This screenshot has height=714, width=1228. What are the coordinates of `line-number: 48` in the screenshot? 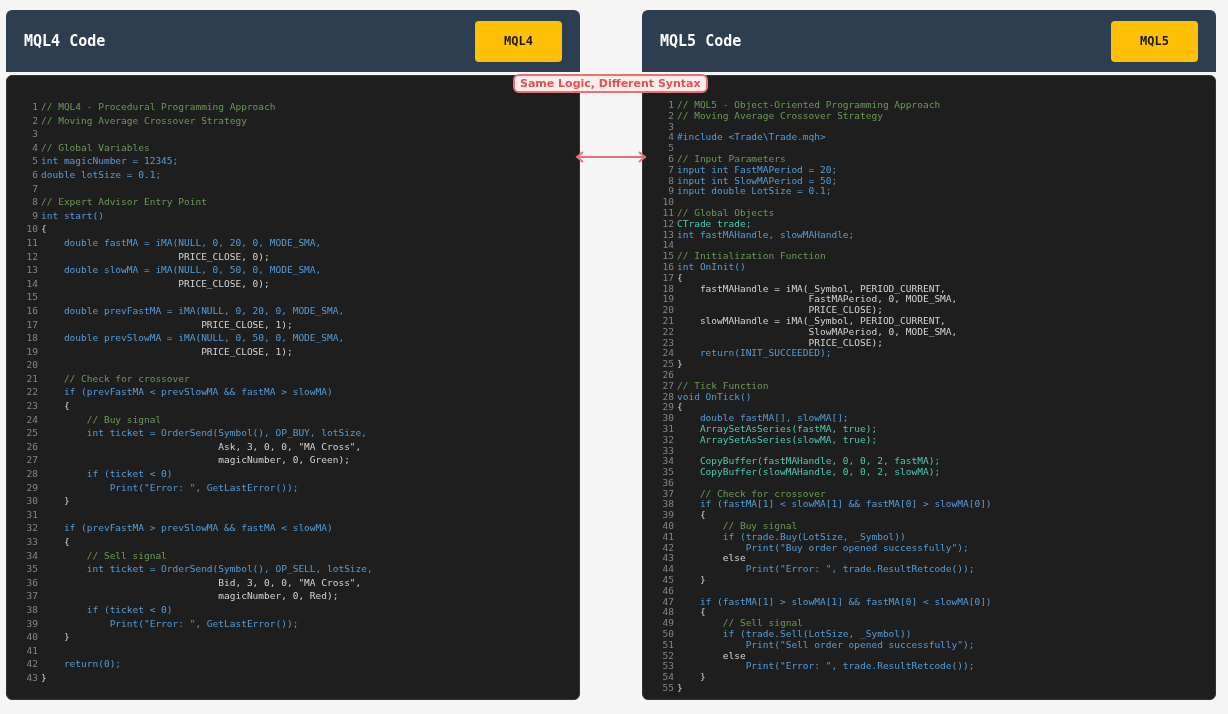 It's located at (667, 613).